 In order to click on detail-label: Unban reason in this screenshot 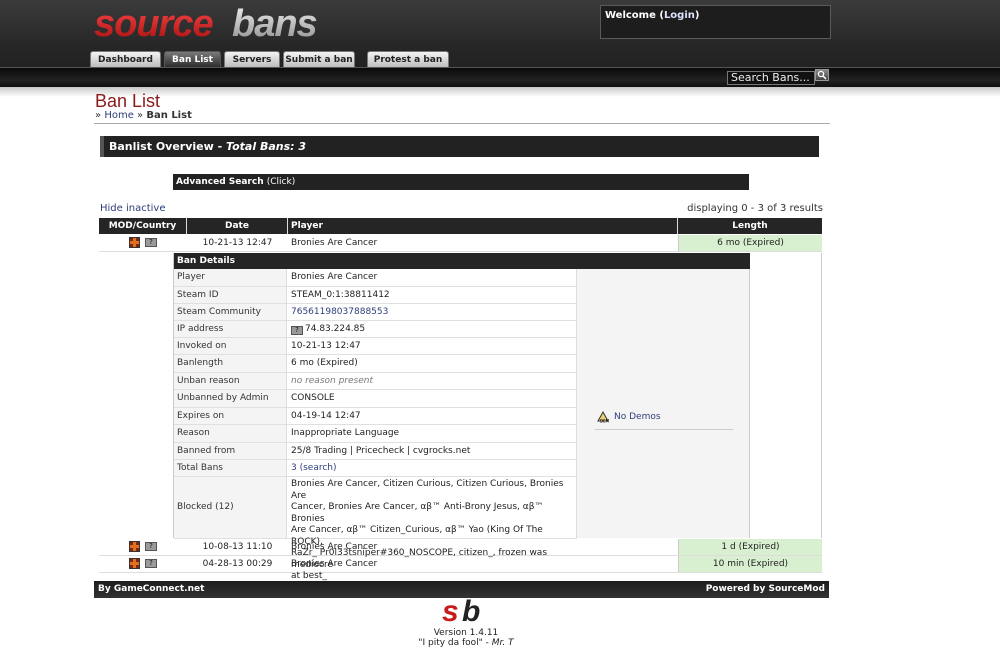, I will do `click(230, 381)`.